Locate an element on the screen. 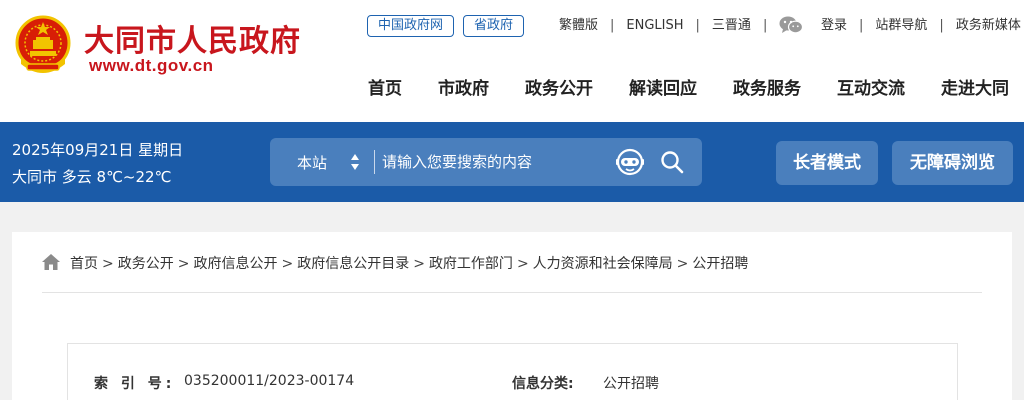  top-links-right: 登录 | 站群导航 | 政务新媒体 is located at coordinates (921, 26).